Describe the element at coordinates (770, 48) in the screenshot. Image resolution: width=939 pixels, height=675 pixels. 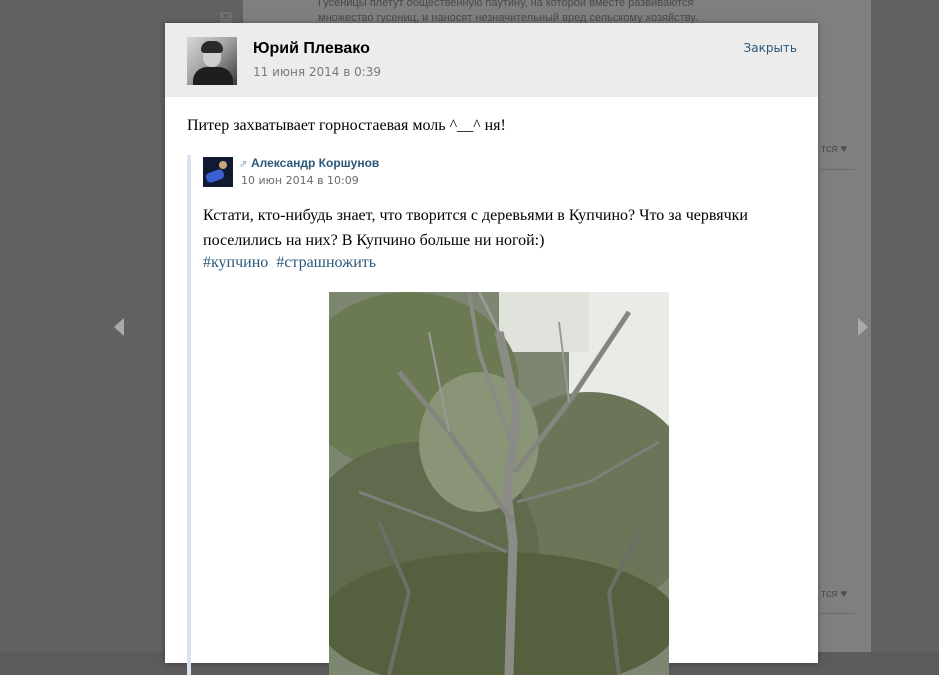
I see `close-button: Закрыть` at that location.